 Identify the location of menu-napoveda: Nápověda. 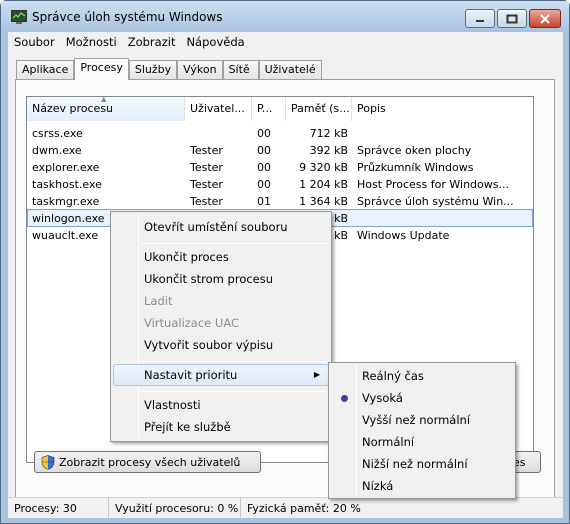
(214, 42).